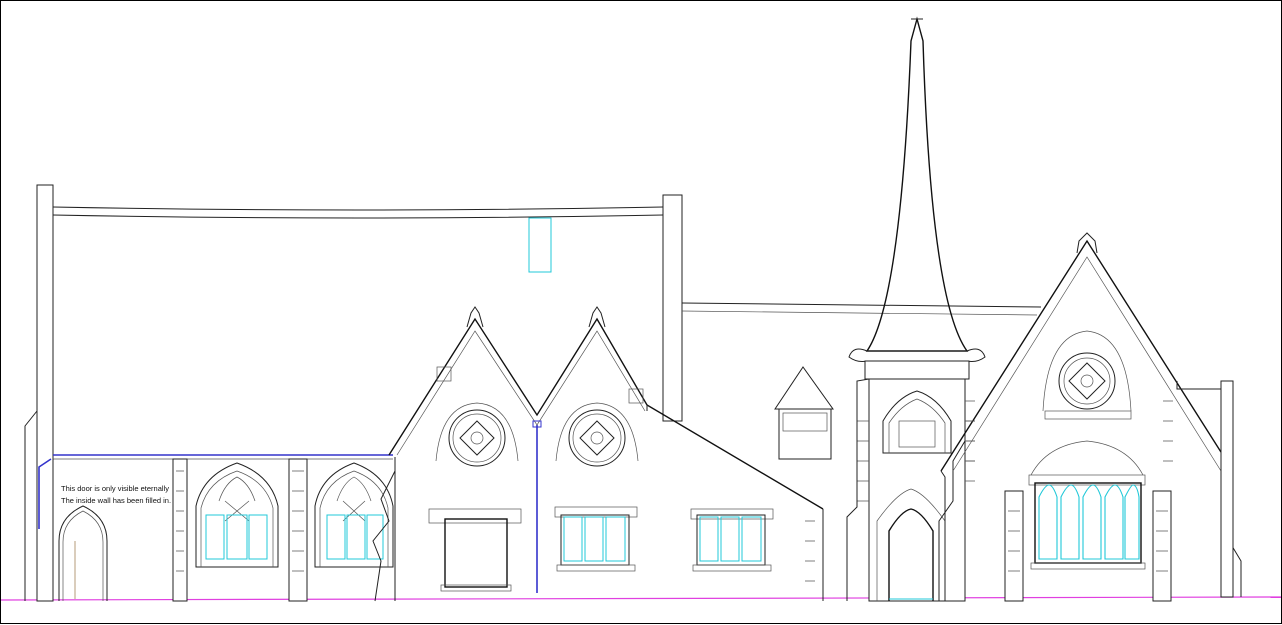 The height and width of the screenshot is (625, 1282). I want to click on downpipe-center, so click(537, 506).